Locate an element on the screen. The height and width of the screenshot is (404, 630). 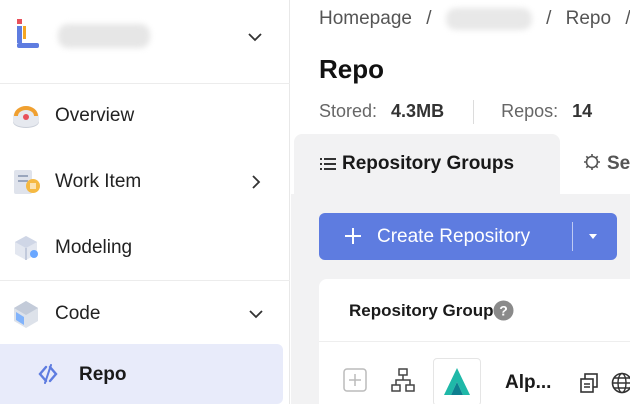
breadcrumb-current: Repo is located at coordinates (588, 18).